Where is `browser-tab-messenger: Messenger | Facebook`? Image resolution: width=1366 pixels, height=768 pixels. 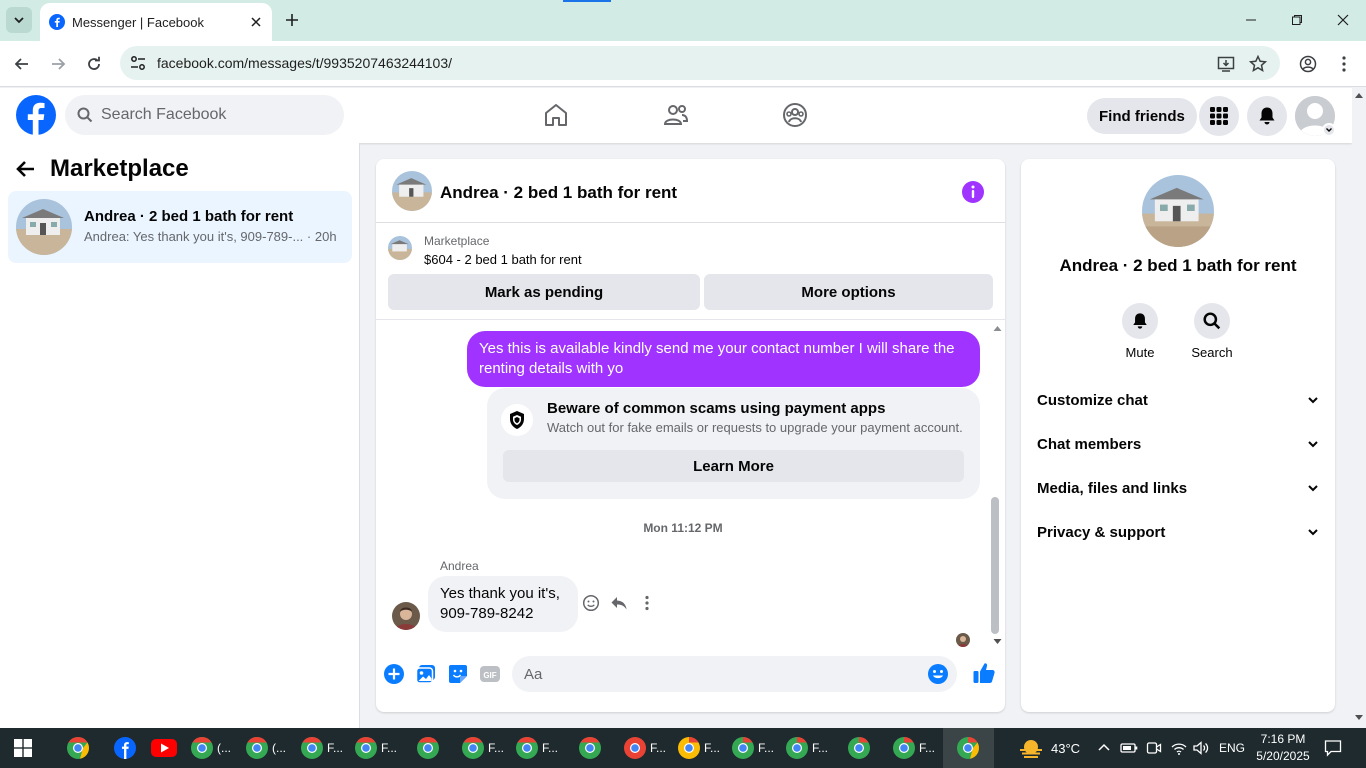 browser-tab-messenger: Messenger | Facebook is located at coordinates (156, 22).